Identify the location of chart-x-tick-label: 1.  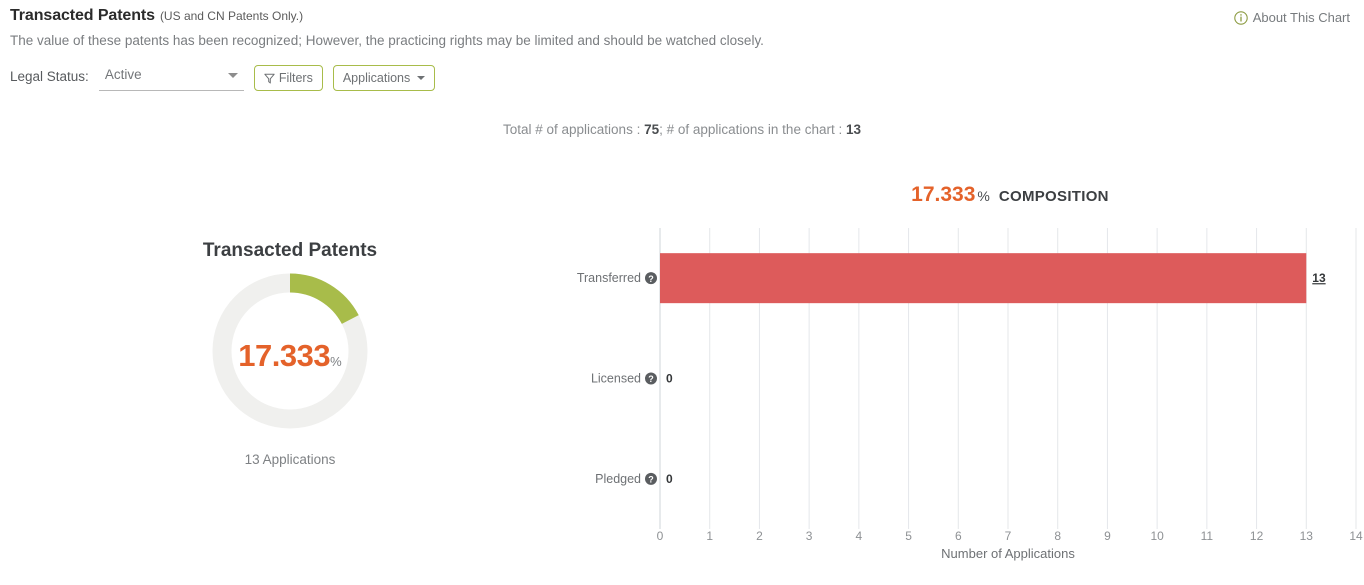
(709, 536).